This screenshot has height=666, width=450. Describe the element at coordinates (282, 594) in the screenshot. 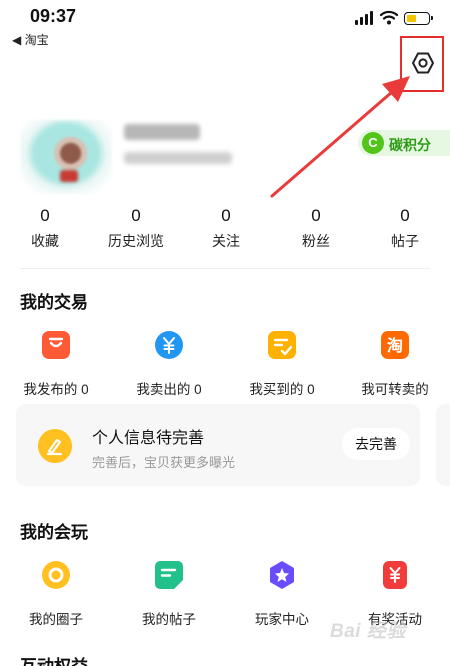

I see `play-item-player-center: 玩家中心` at that location.